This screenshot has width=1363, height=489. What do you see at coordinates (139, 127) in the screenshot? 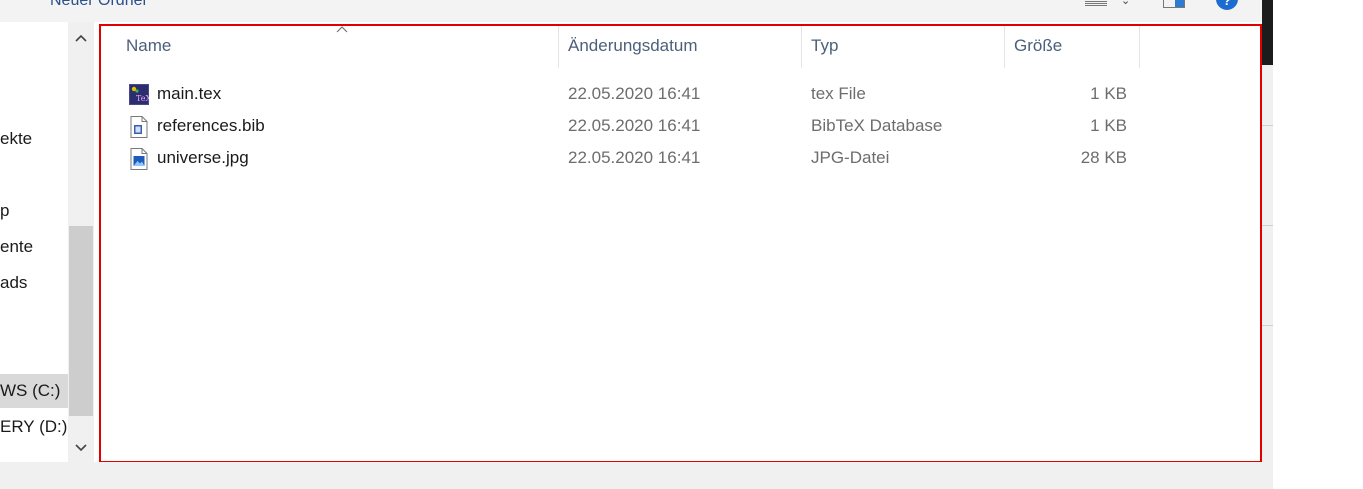
I see `bib-file-icon` at bounding box center [139, 127].